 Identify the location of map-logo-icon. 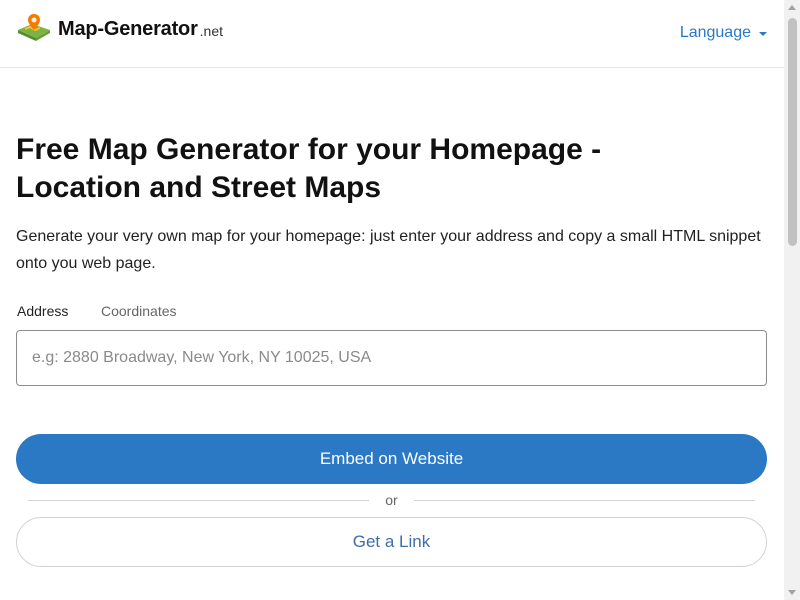
(34, 27).